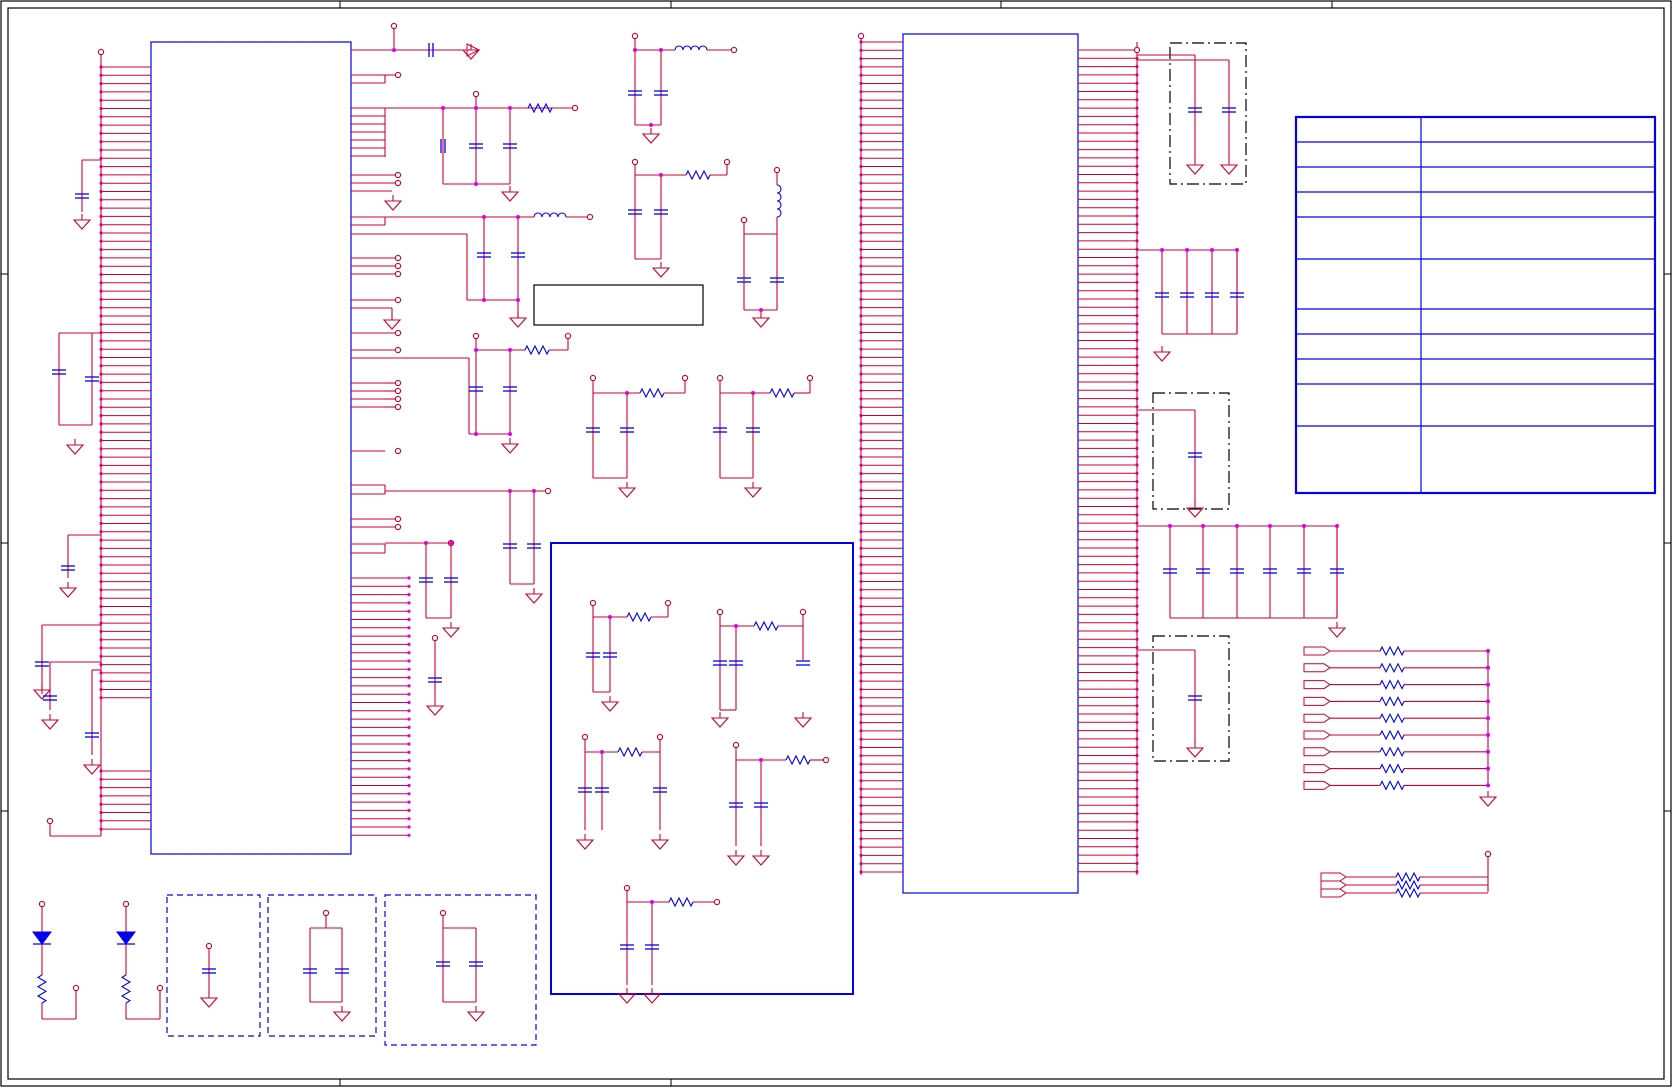 This screenshot has width=1672, height=1087. I want to click on revision-table, so click(1475, 305).